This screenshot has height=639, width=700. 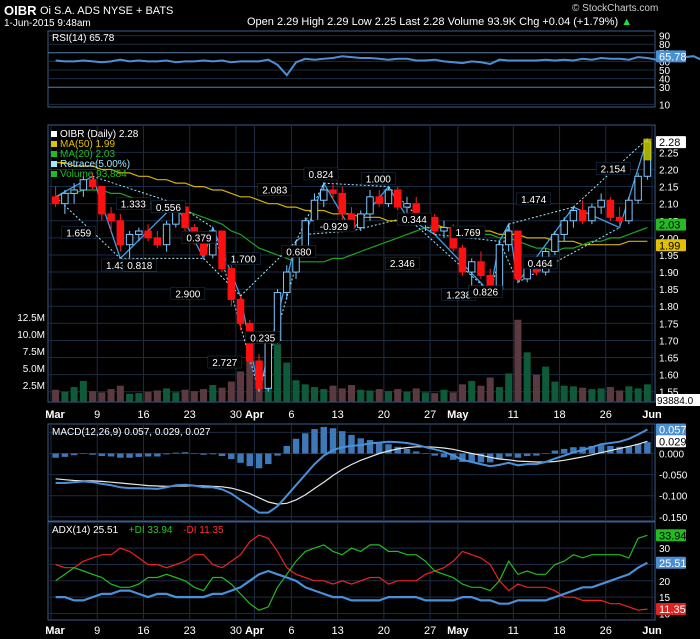 I want to click on rsi-panel-frame, so click(x=351, y=69).